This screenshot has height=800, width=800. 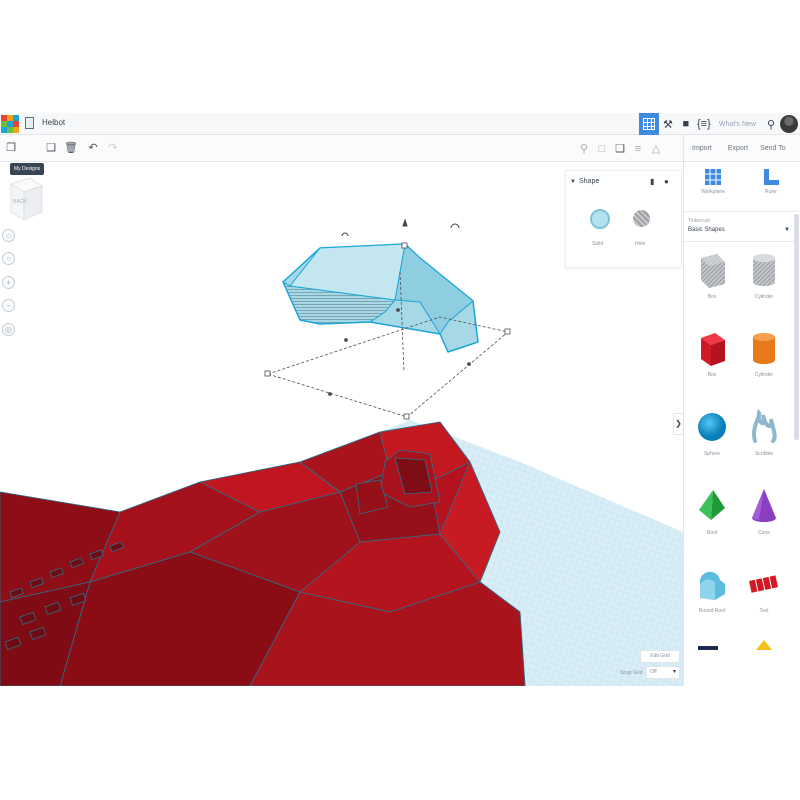 I want to click on shape-label: Round Roof, so click(x=712, y=611).